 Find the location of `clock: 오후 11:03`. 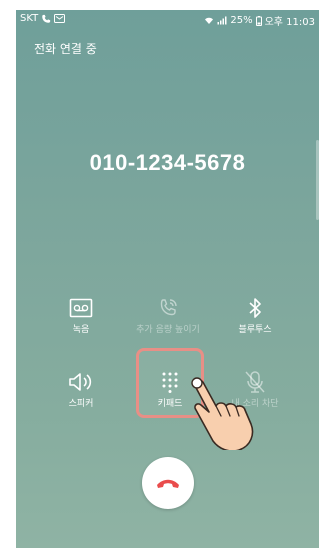

clock: 오후 11:03 is located at coordinates (289, 22).